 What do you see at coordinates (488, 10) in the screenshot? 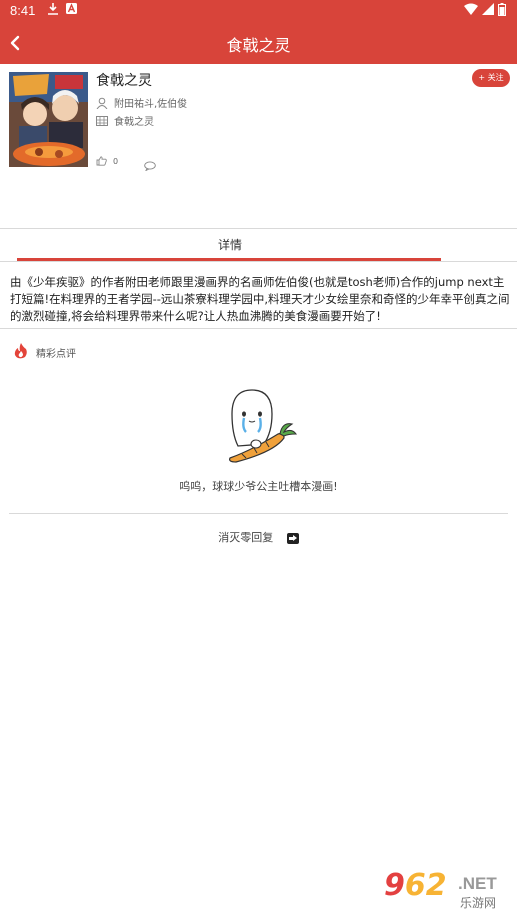
I see `cell-signal-icon` at bounding box center [488, 10].